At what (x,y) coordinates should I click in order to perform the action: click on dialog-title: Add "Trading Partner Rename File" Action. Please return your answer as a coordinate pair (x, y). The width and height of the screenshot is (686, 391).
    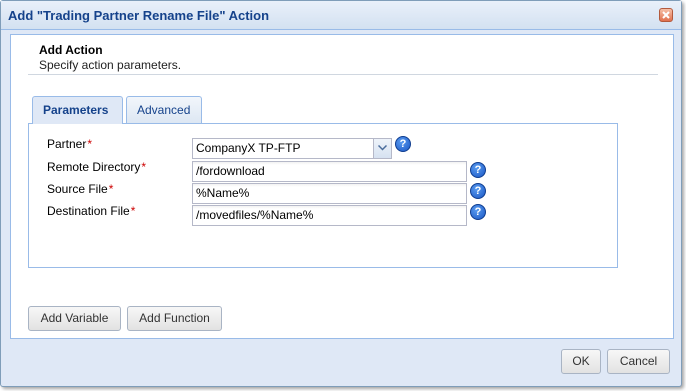
    Looking at the image, I should click on (139, 15).